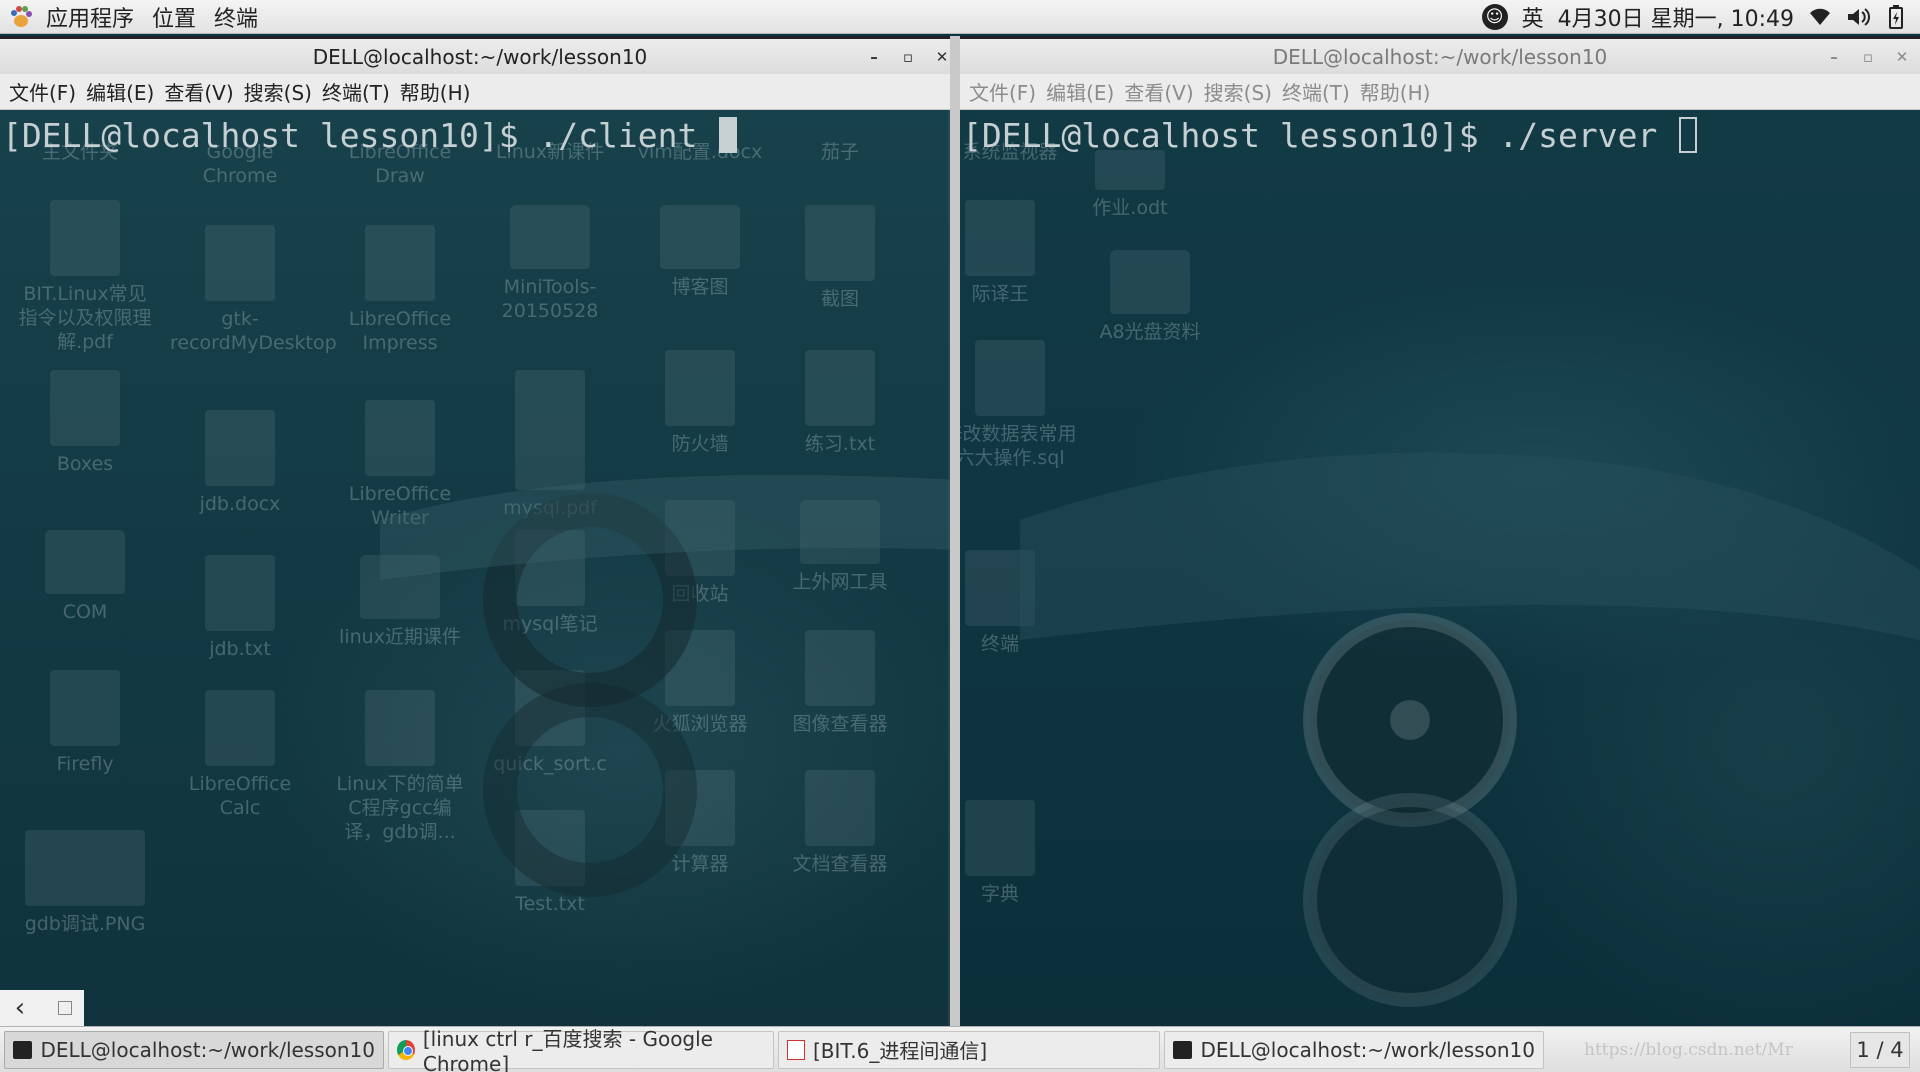 The width and height of the screenshot is (1920, 1072). What do you see at coordinates (1533, 17) in the screenshot?
I see `input-method-indicator: 英` at bounding box center [1533, 17].